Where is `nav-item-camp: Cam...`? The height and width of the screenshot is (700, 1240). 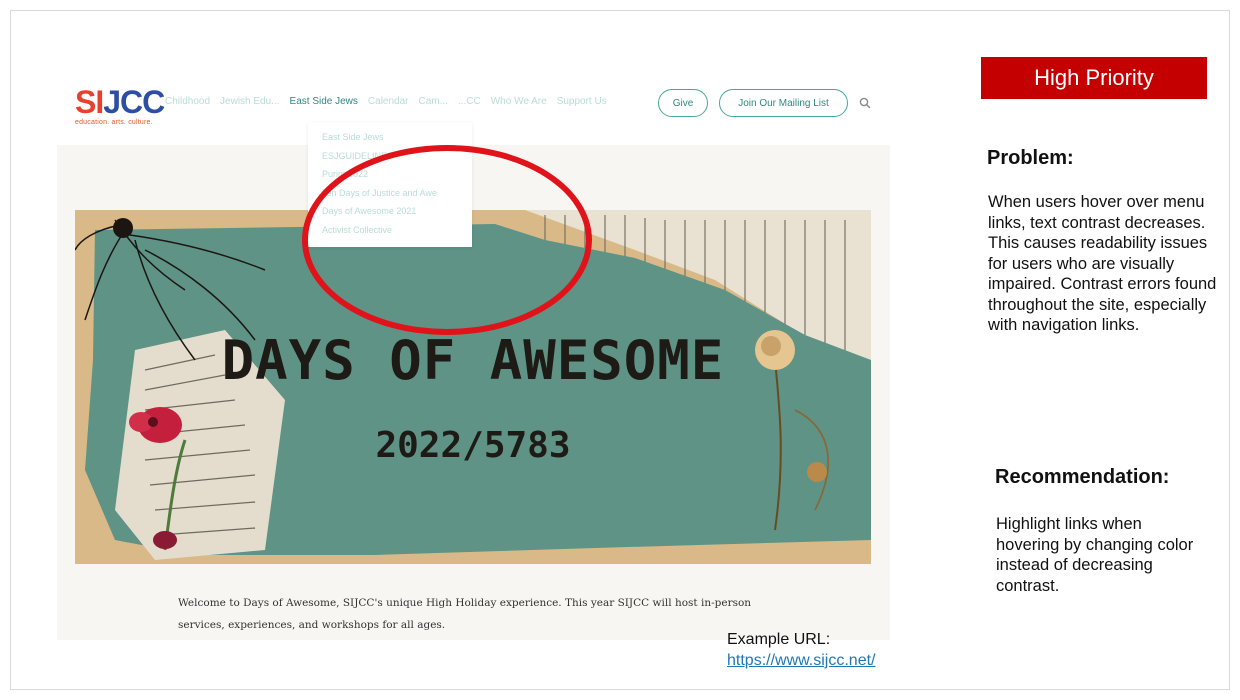 nav-item-camp: Cam... is located at coordinates (433, 101).